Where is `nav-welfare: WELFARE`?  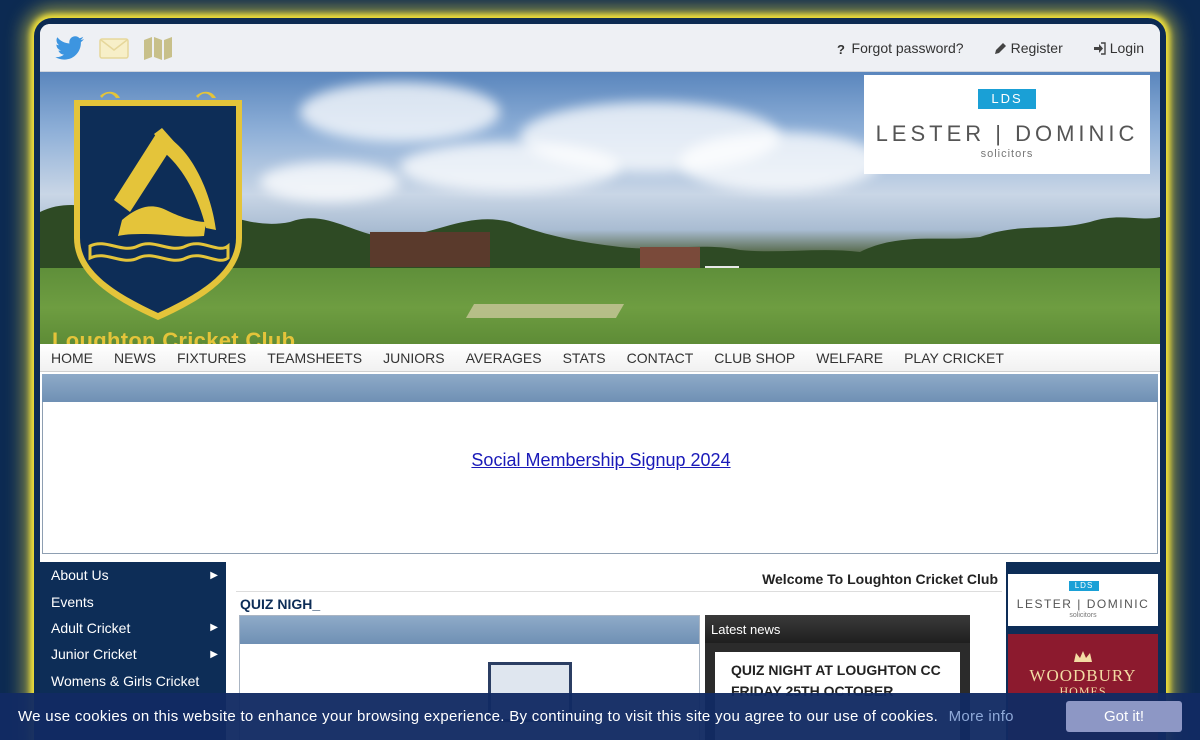 nav-welfare: WELFARE is located at coordinates (849, 358).